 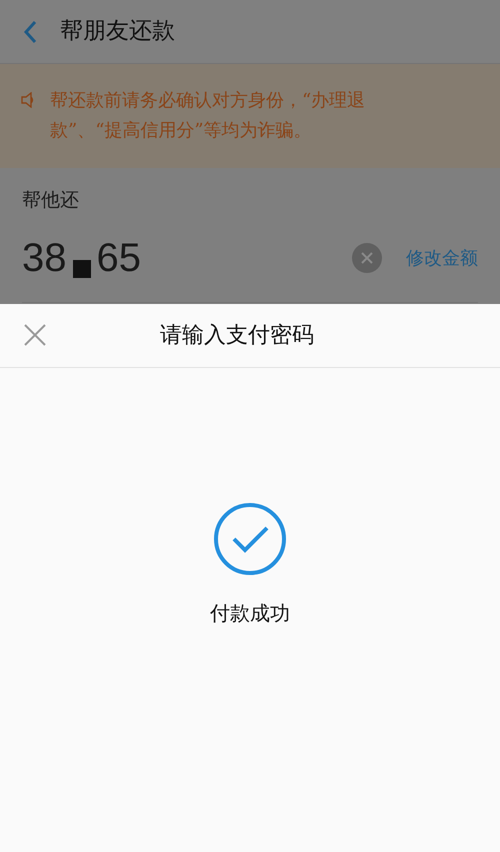 I want to click on page-title: 帮朋友还款, so click(x=117, y=31).